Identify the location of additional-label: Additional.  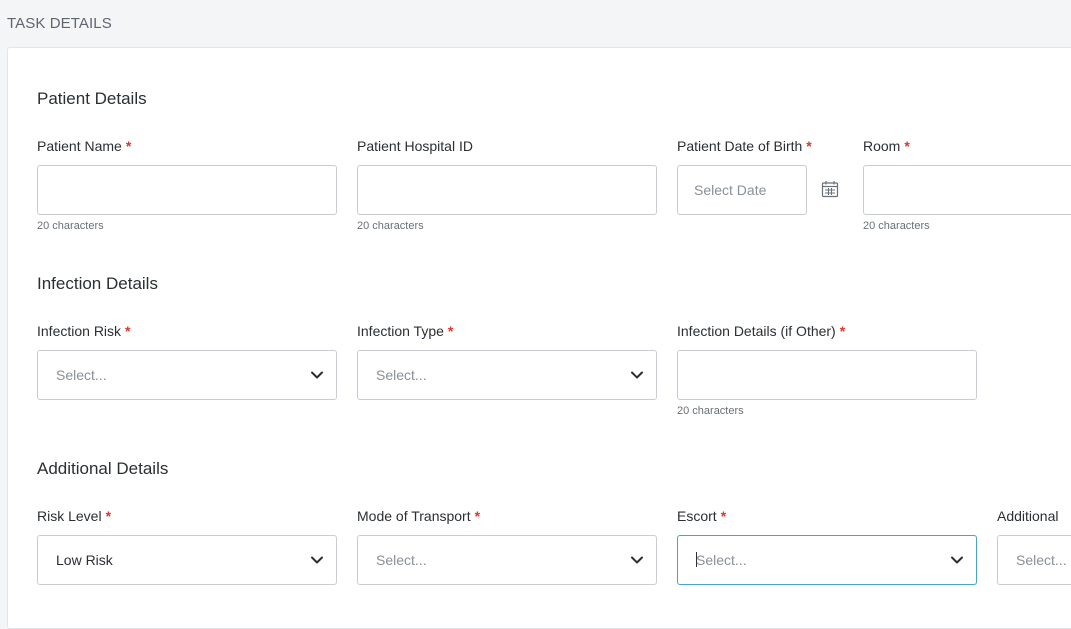
(1034, 516).